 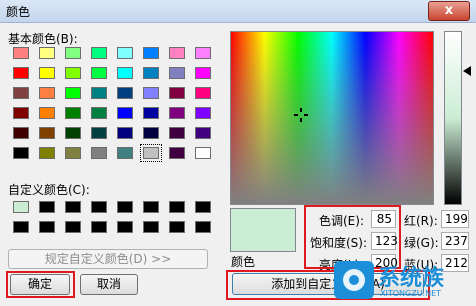 What do you see at coordinates (455, 241) in the screenshot?
I see `green-field: 237` at bounding box center [455, 241].